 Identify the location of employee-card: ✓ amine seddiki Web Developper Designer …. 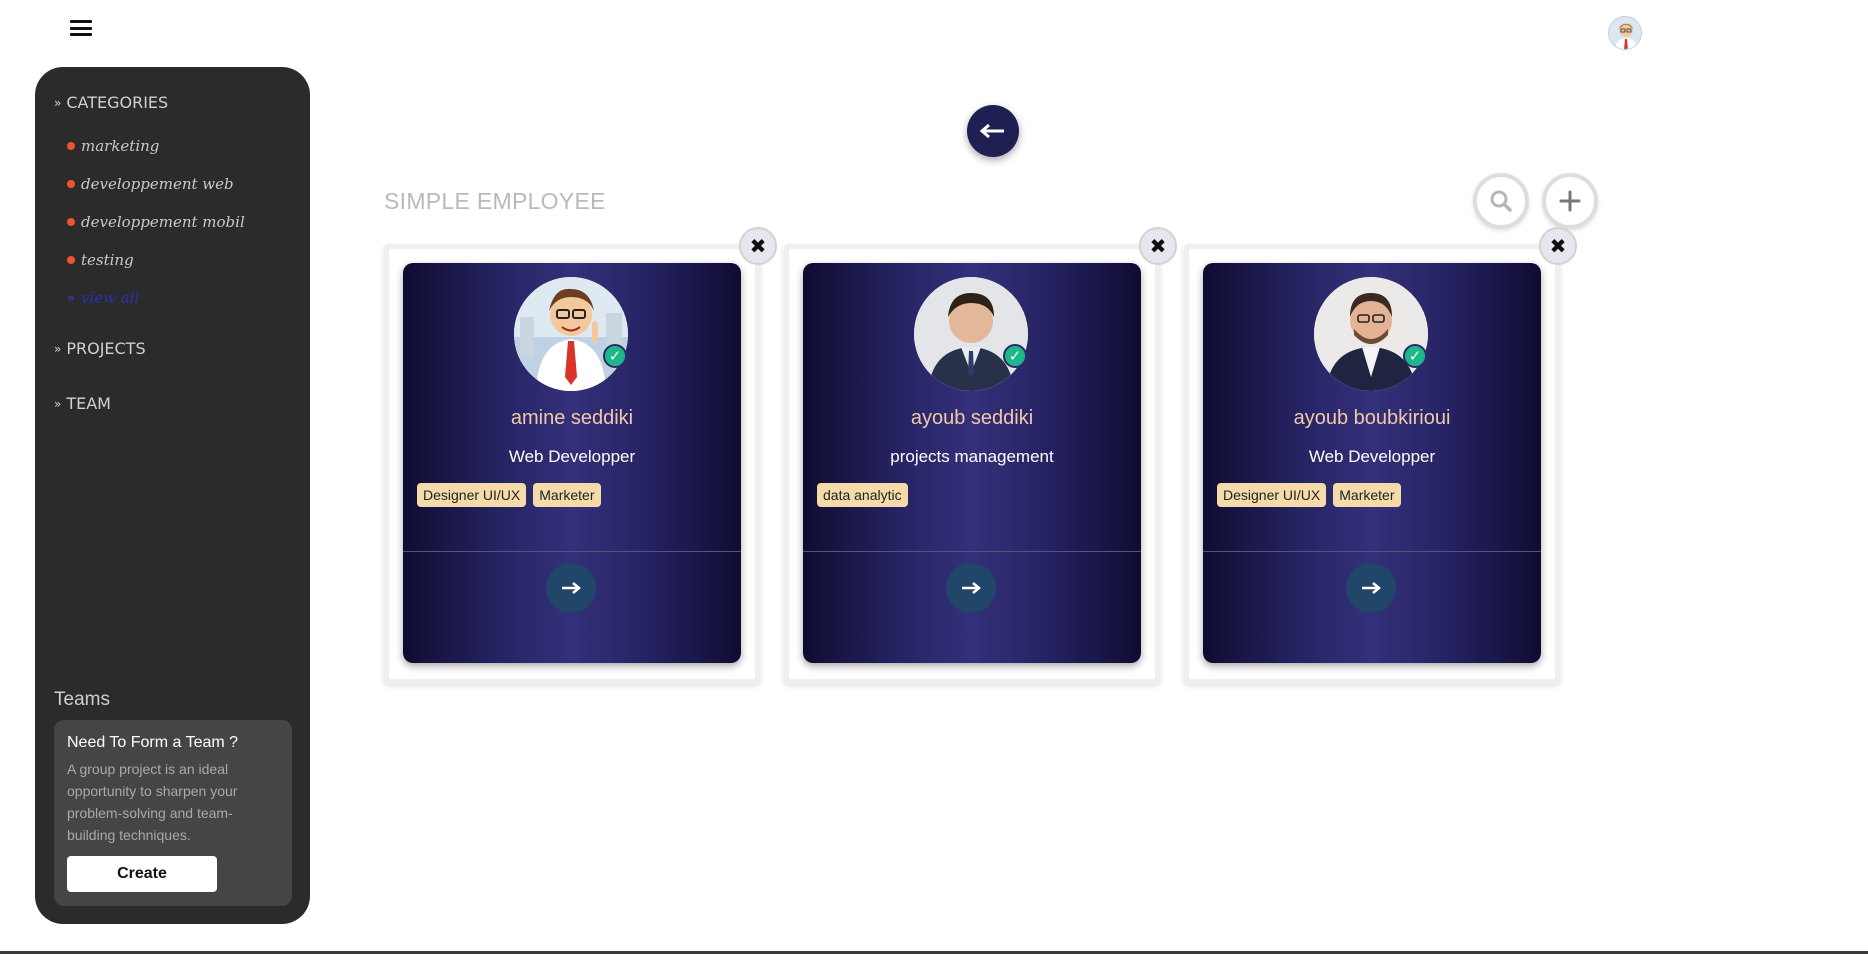
(572, 463).